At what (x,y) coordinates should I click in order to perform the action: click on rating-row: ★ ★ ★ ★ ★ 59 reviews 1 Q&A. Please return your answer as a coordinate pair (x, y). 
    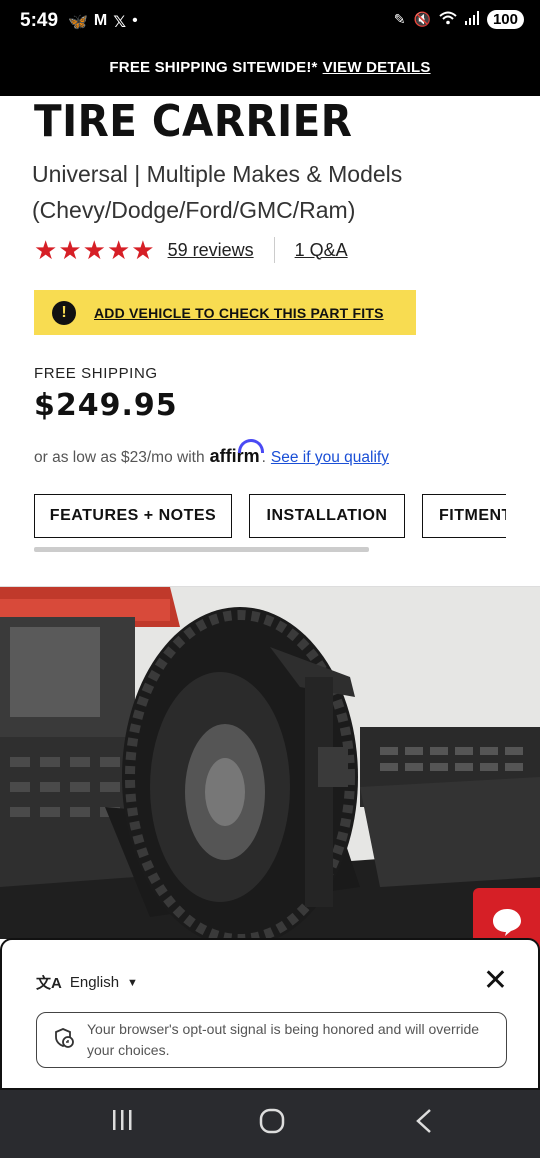
    Looking at the image, I should click on (191, 250).